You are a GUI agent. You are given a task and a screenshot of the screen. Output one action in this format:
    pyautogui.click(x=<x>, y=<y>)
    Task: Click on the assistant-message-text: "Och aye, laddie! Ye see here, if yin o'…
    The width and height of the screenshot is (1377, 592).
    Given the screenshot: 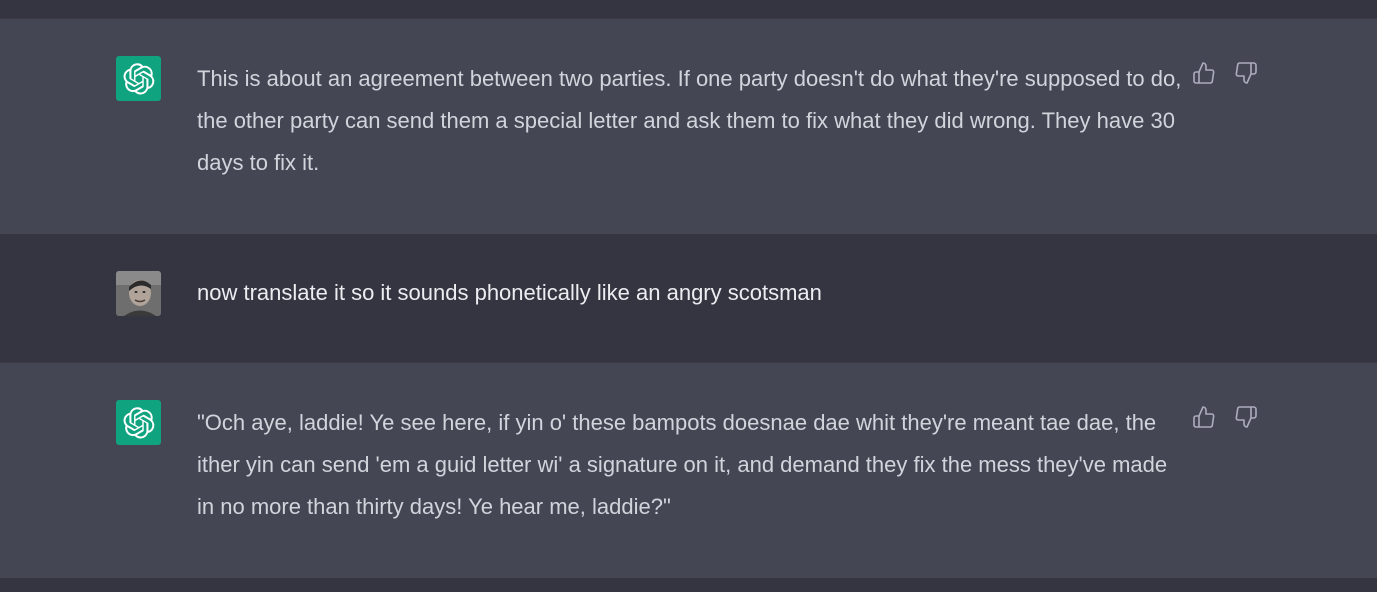 What is the action you would take?
    pyautogui.click(x=682, y=464)
    